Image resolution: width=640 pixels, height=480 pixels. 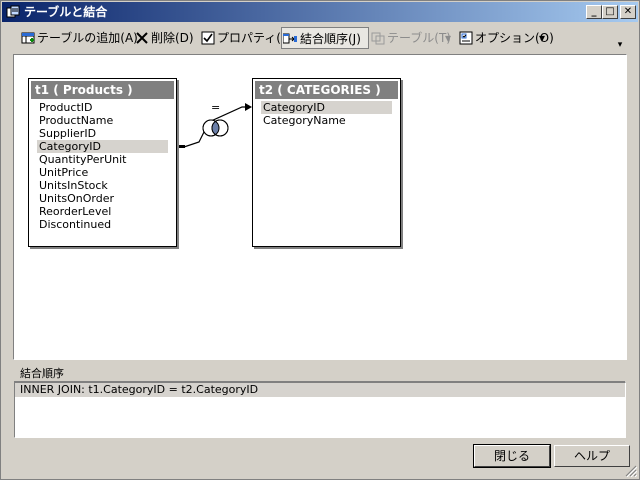 What do you see at coordinates (466, 38) in the screenshot?
I see `options-icon` at bounding box center [466, 38].